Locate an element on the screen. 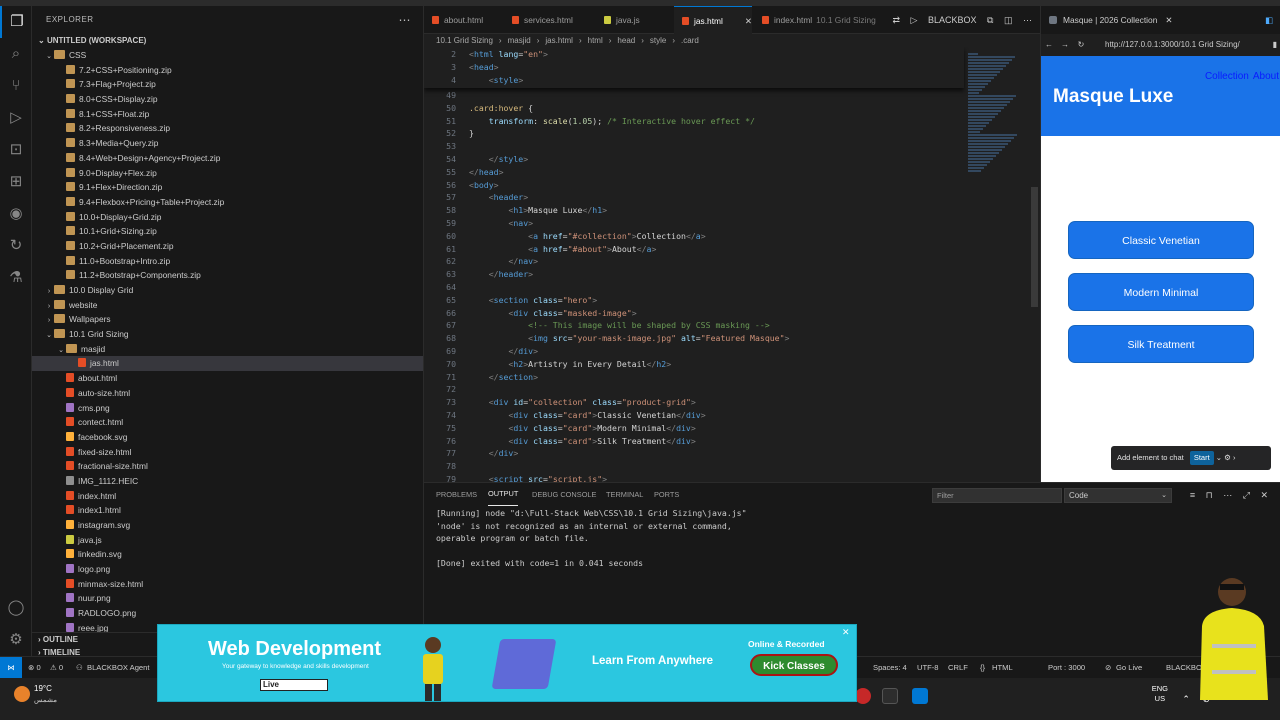 Image resolution: width=1280 pixels, height=720 pixels. errors-count: ⊗ 0 is located at coordinates (34, 668).